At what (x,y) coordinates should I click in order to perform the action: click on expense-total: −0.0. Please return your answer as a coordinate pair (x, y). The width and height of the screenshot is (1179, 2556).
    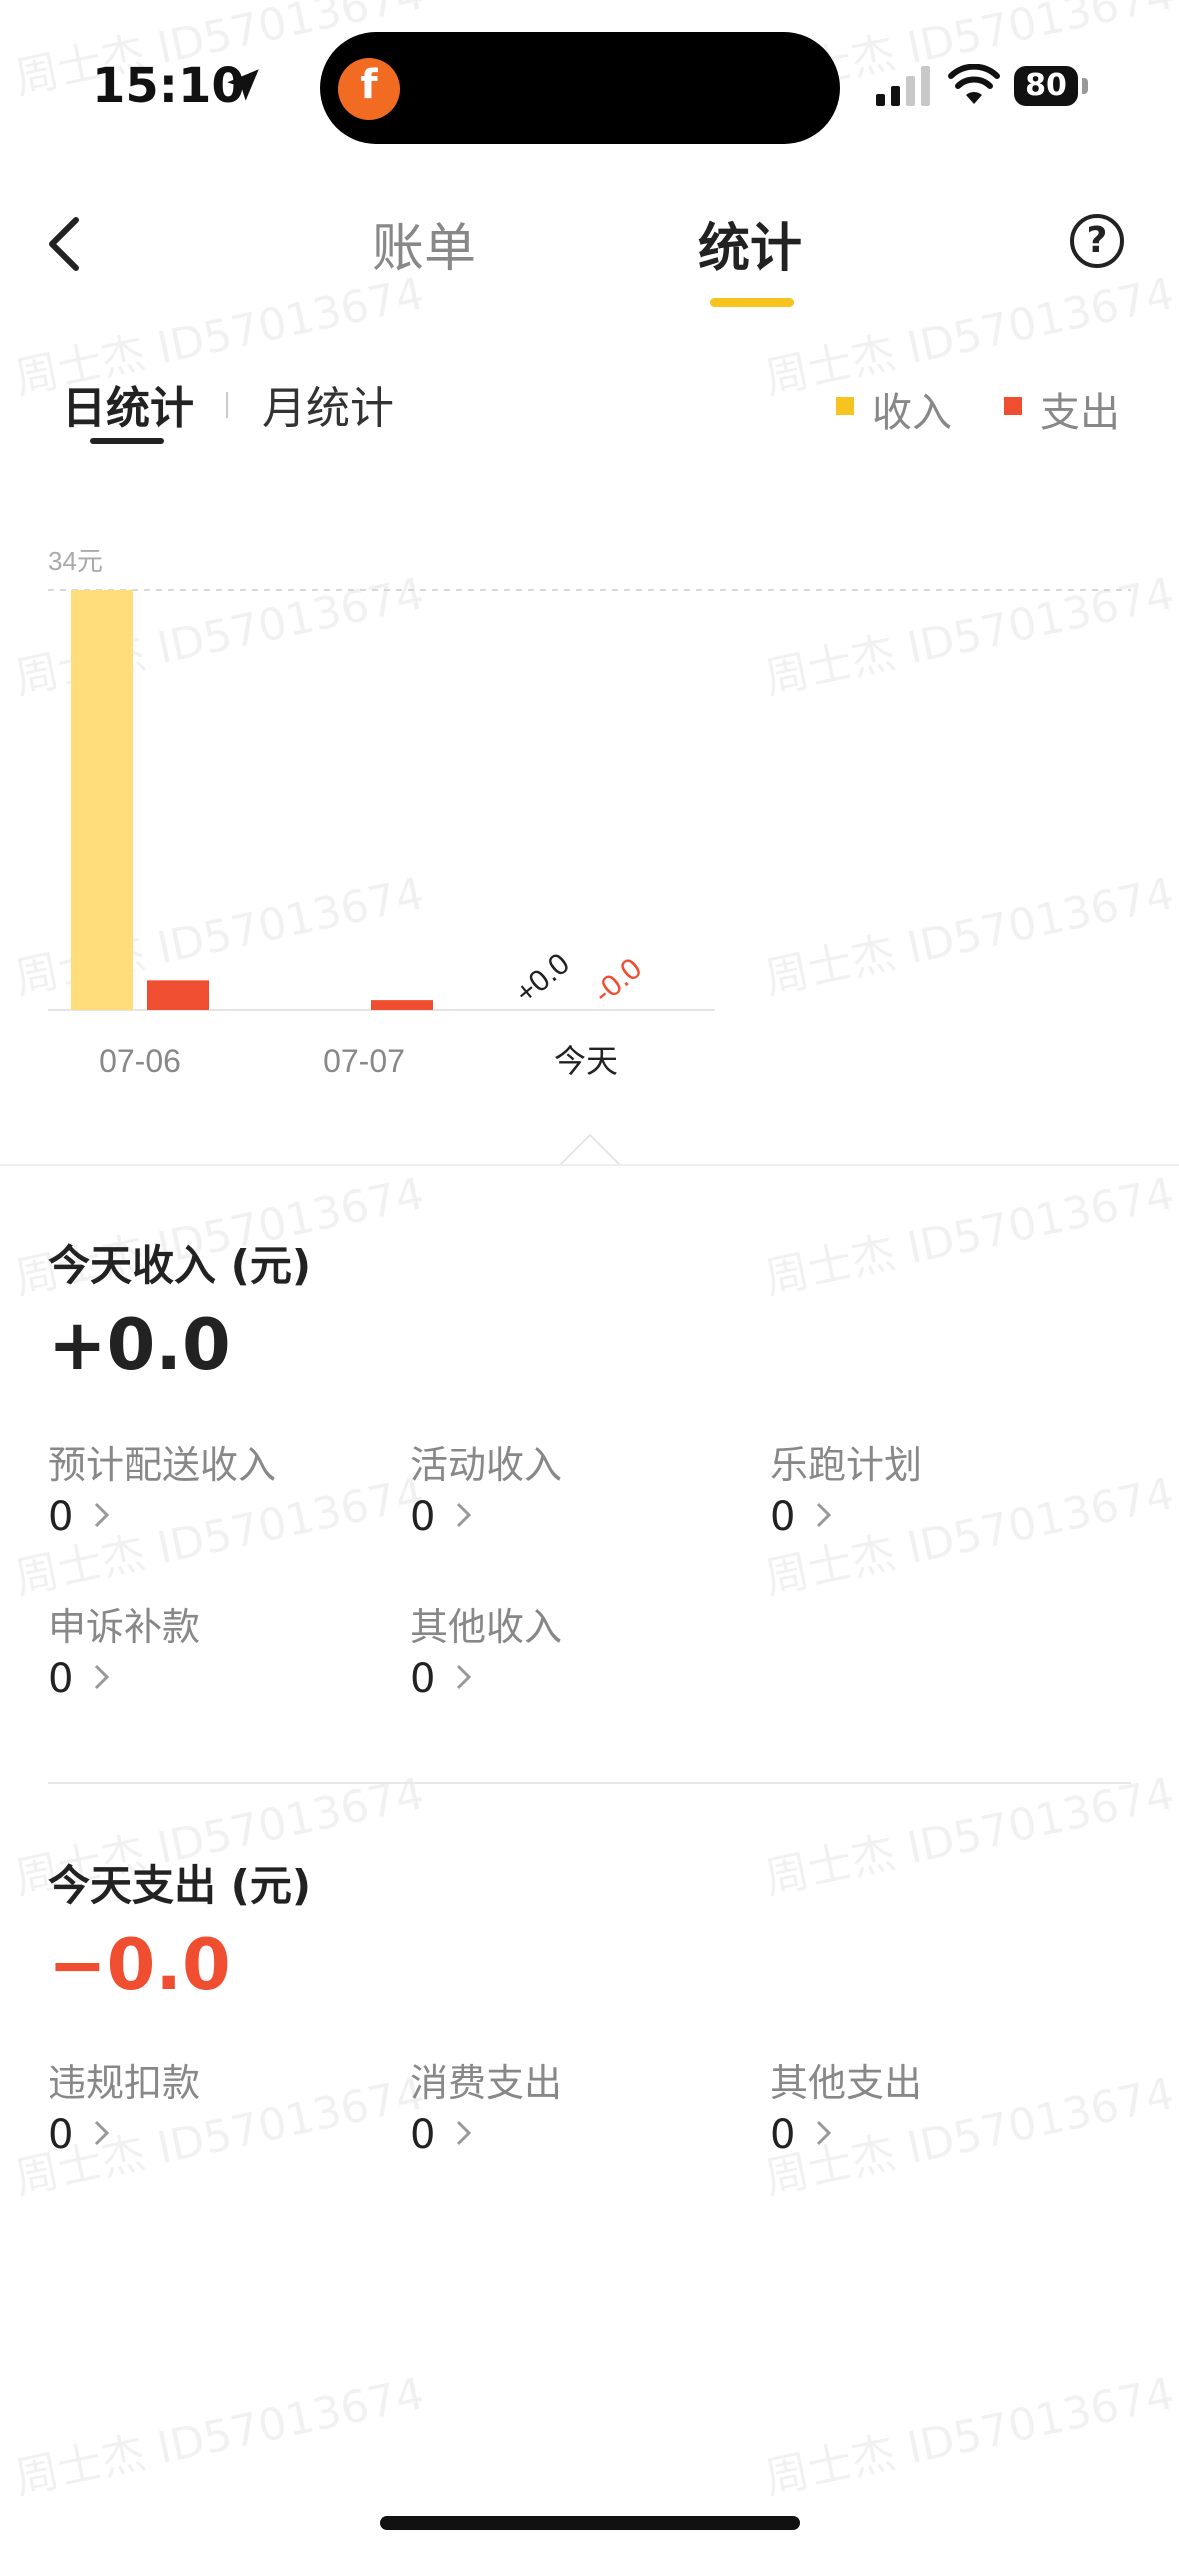
    Looking at the image, I should click on (139, 1965).